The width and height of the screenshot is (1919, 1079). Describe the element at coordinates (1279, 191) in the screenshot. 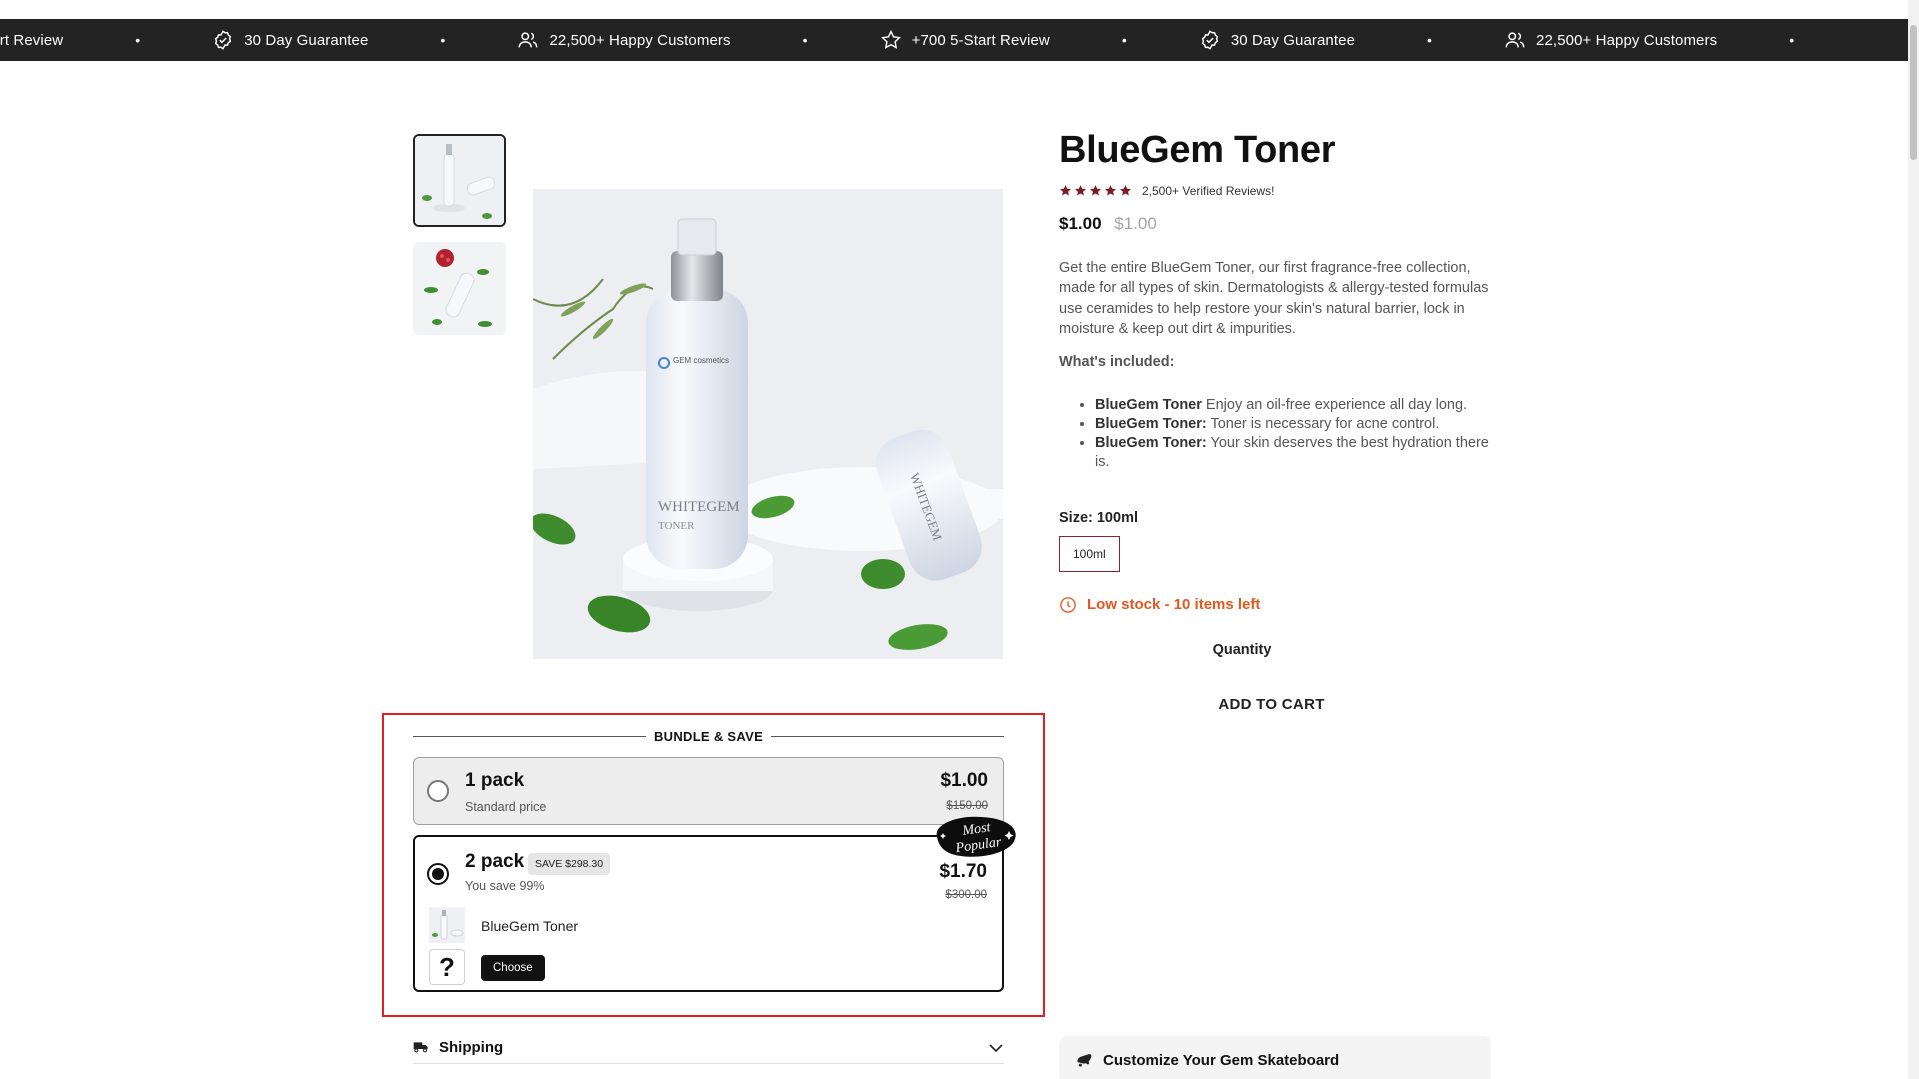

I see `rating-row: 2,500+ Verified Reviews!` at that location.